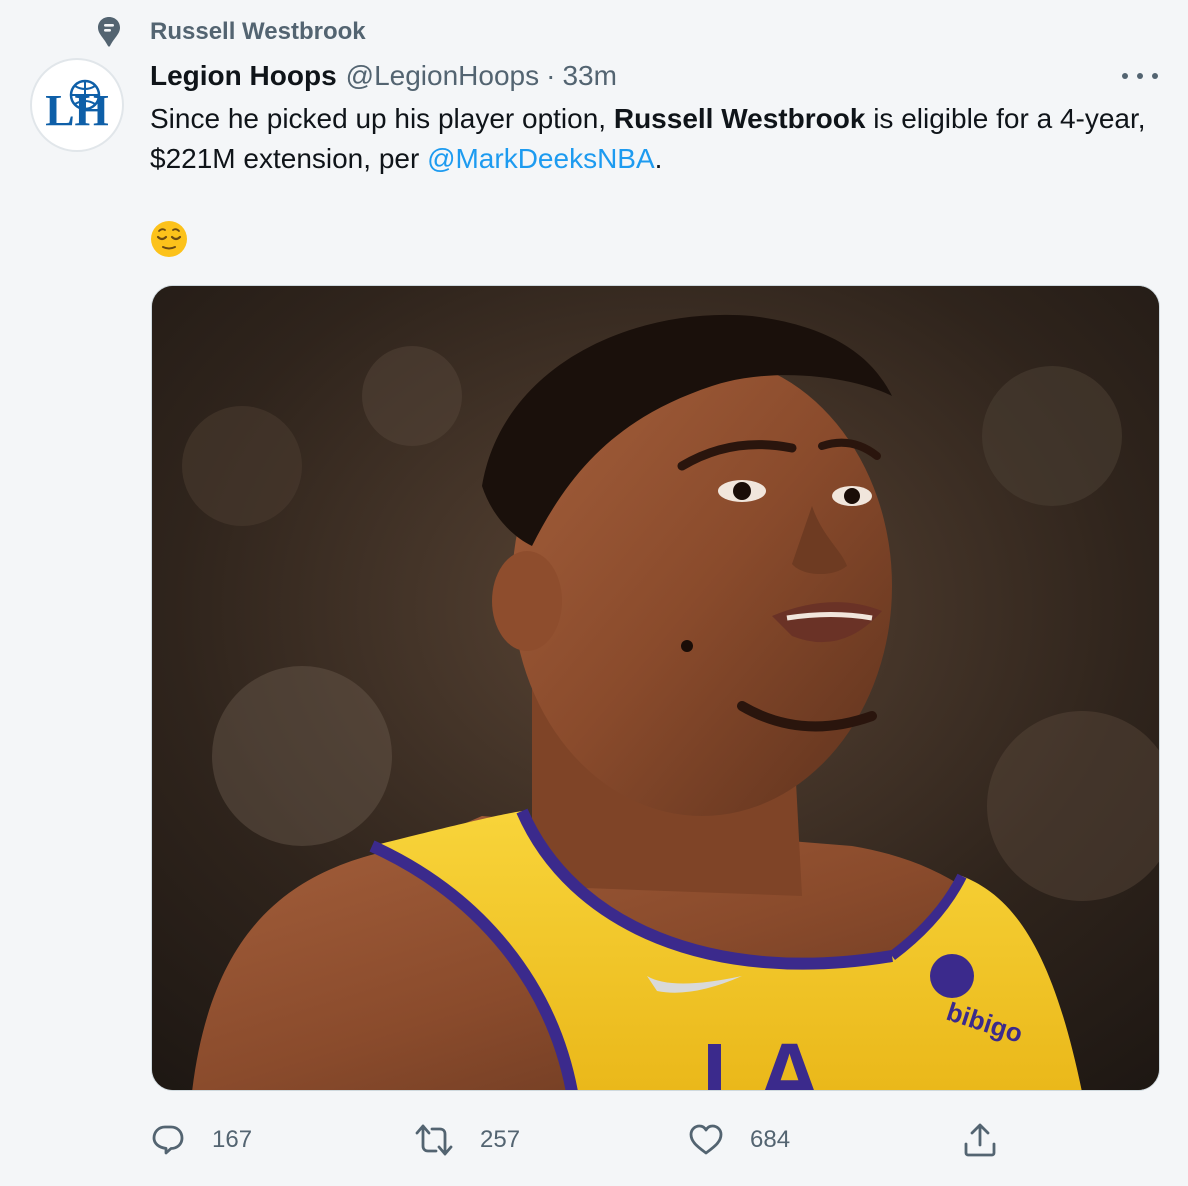 The width and height of the screenshot is (1188, 1186). What do you see at coordinates (500, 1139) in the screenshot?
I see `retweet-count: 257` at bounding box center [500, 1139].